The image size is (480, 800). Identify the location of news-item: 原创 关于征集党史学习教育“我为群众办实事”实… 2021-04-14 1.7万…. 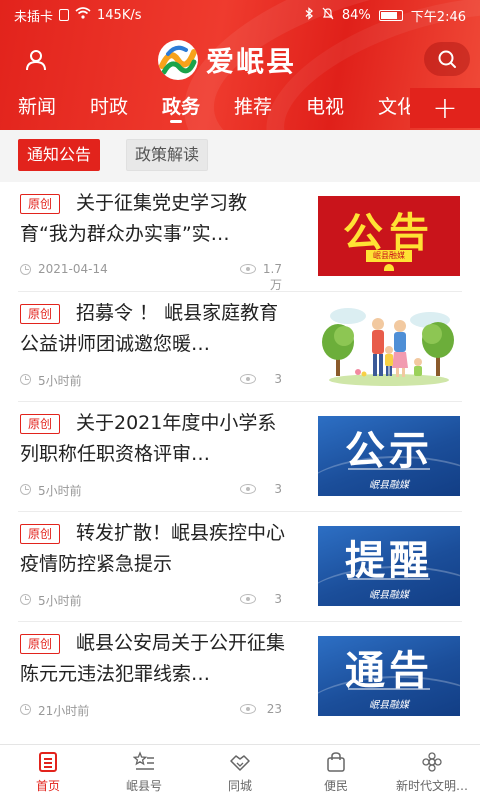
(240, 237).